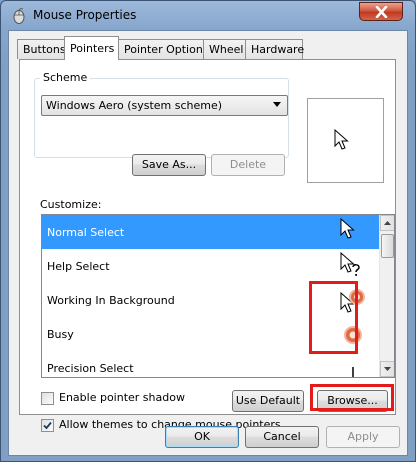 The image size is (416, 462). What do you see at coordinates (208, 15) in the screenshot?
I see `title-bar: Mouse Properties` at bounding box center [208, 15].